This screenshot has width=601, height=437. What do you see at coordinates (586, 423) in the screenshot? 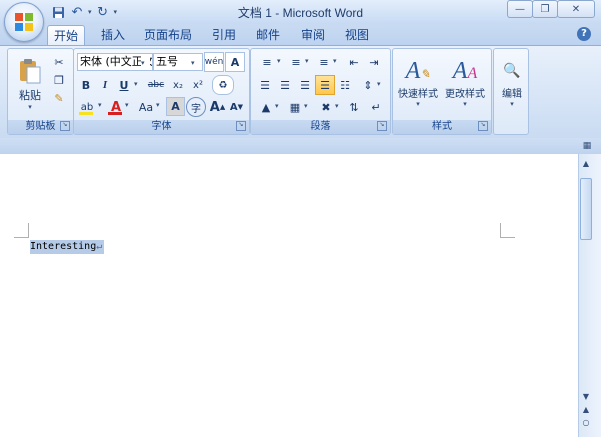
I see `select-browse-object-icon: ○` at bounding box center [586, 423].